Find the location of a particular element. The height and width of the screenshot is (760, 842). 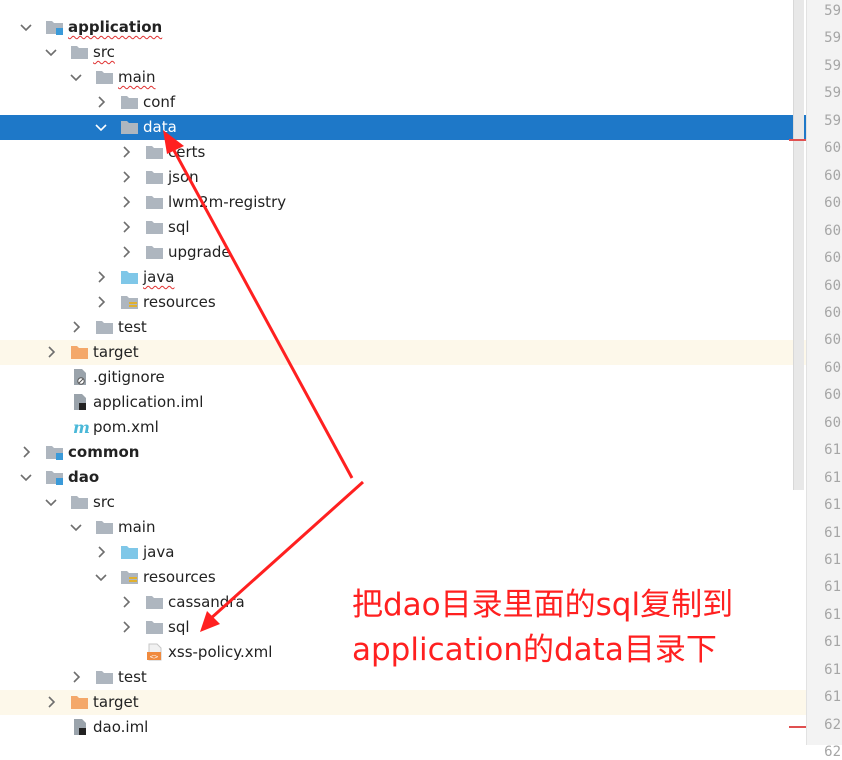

arrow-shaft-down is located at coordinates (286, 551).